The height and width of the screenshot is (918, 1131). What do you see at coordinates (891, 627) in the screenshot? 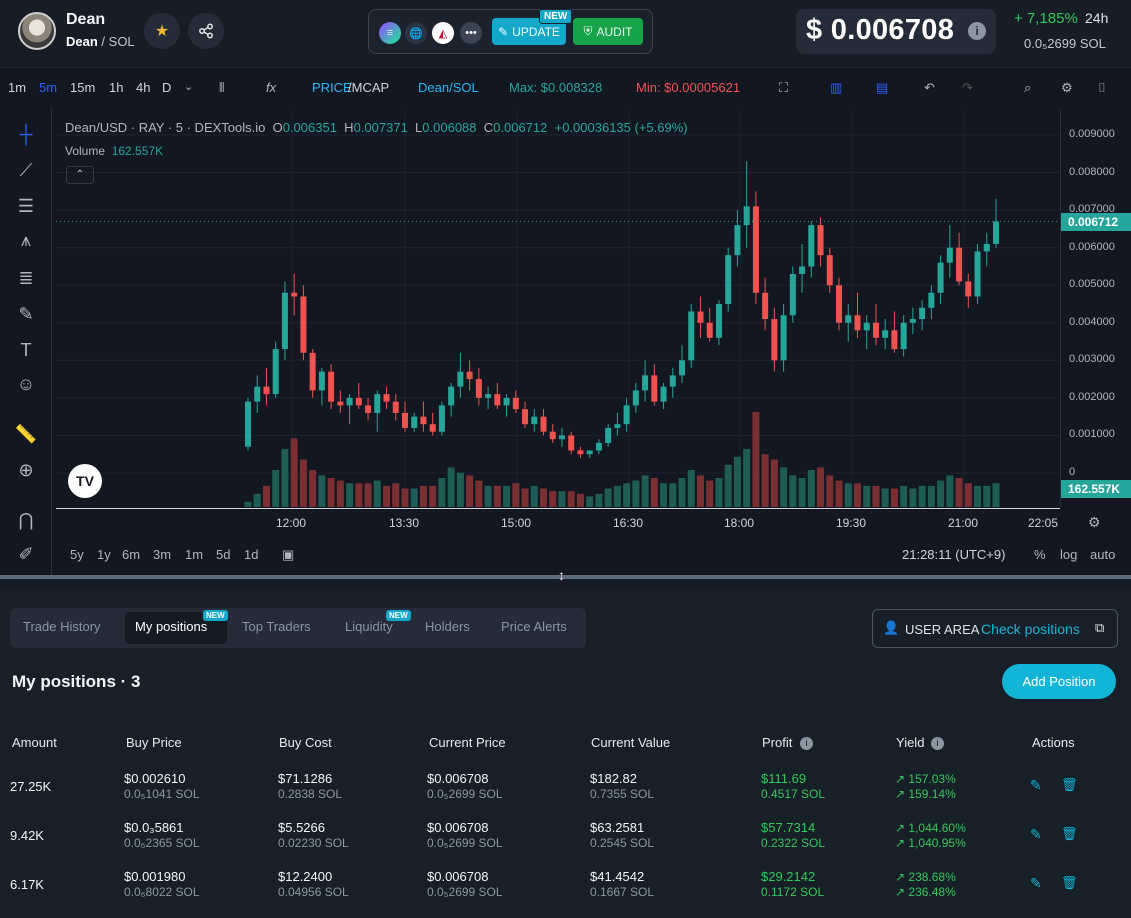
I see `user-icon: 👤` at bounding box center [891, 627].